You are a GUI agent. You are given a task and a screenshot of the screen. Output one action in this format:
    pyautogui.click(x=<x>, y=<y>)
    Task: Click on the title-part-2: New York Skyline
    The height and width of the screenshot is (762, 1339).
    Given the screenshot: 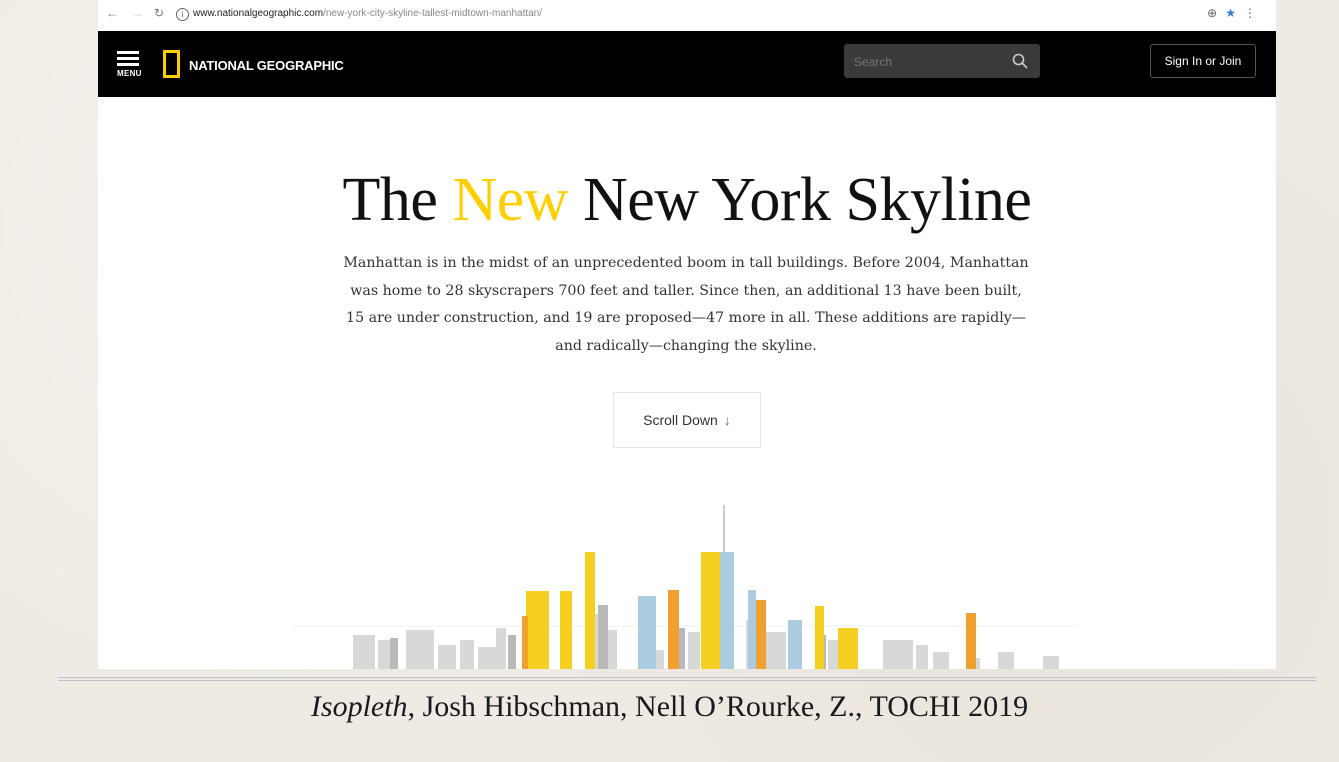 What is the action you would take?
    pyautogui.click(x=800, y=200)
    